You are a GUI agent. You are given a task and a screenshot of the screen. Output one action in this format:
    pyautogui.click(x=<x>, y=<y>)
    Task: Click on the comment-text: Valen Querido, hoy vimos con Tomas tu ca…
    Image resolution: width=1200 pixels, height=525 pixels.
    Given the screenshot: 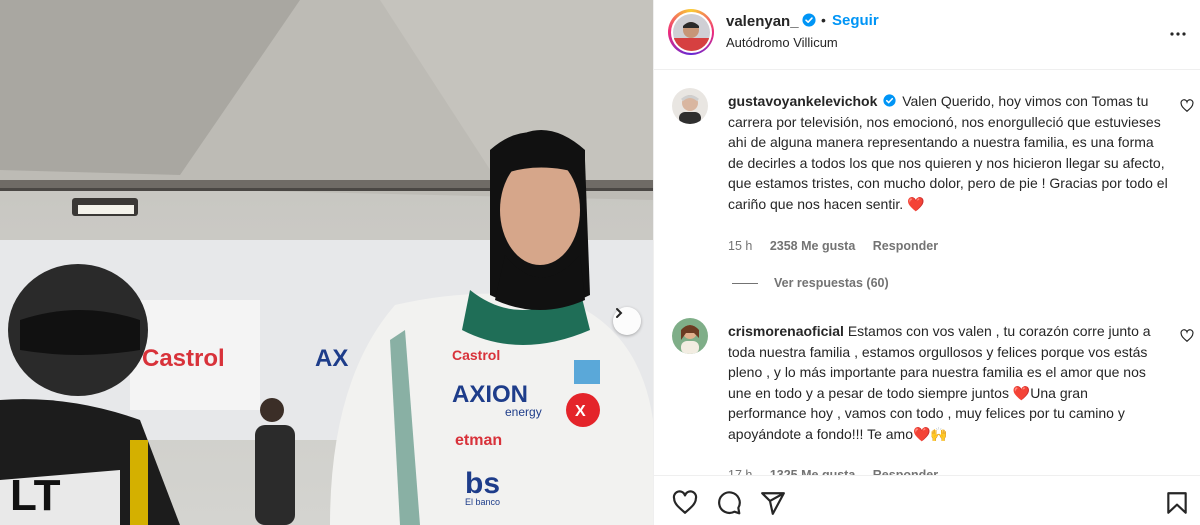 What is the action you would take?
    pyautogui.click(x=948, y=152)
    